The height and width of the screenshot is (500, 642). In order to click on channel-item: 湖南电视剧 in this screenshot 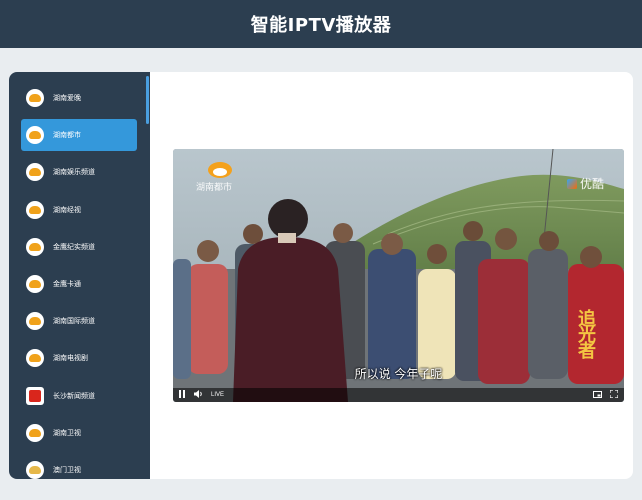, I will do `click(79, 358)`.